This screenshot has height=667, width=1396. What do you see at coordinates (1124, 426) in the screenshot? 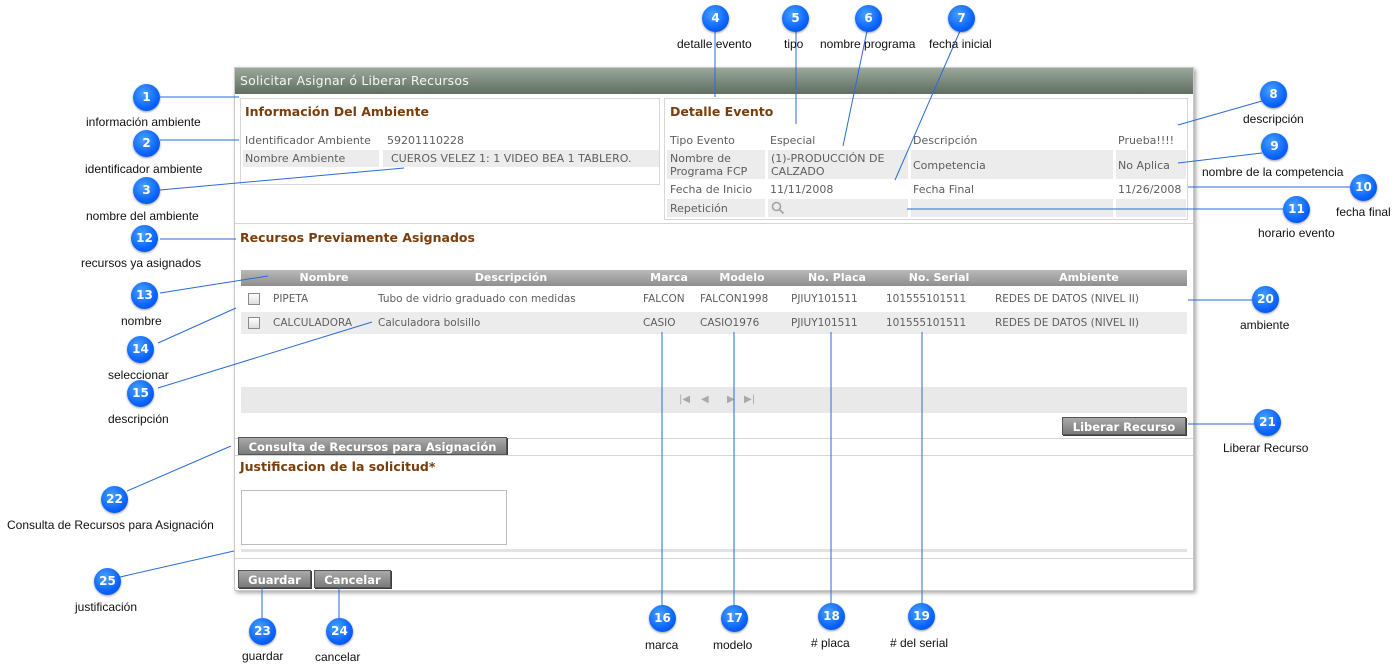
I see `liberar-recurso-button: Liberar Recurso` at bounding box center [1124, 426].